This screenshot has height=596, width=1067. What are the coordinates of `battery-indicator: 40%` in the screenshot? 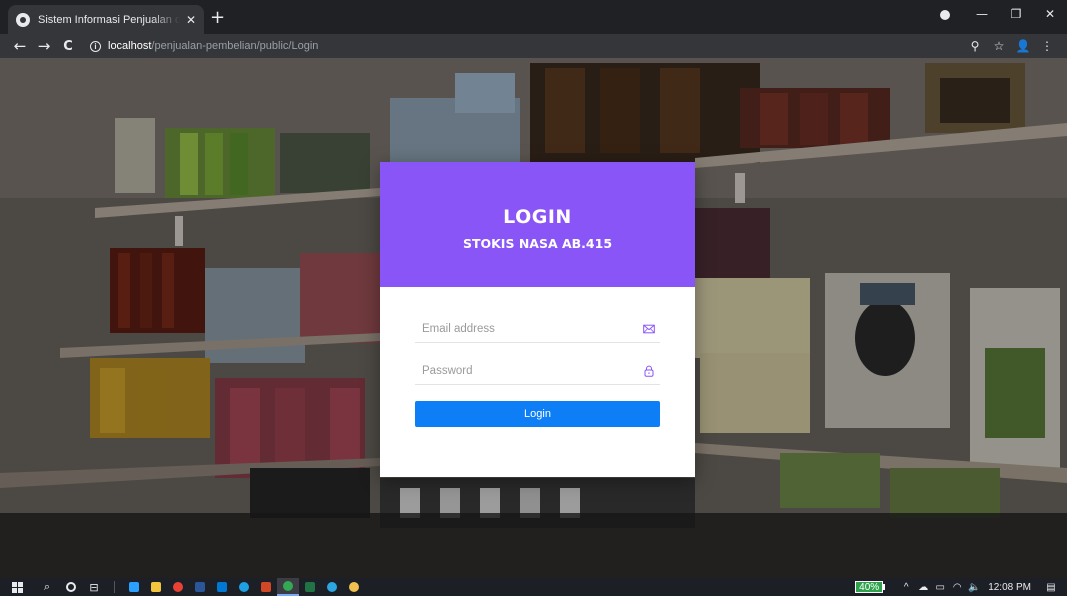 It's located at (869, 587).